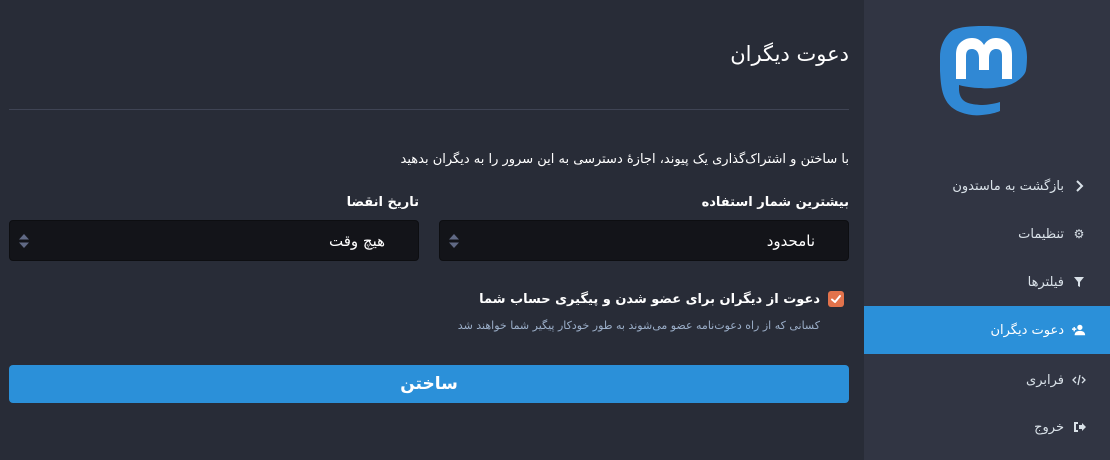 This screenshot has width=1110, height=460. I want to click on checkmark-icon, so click(836, 299).